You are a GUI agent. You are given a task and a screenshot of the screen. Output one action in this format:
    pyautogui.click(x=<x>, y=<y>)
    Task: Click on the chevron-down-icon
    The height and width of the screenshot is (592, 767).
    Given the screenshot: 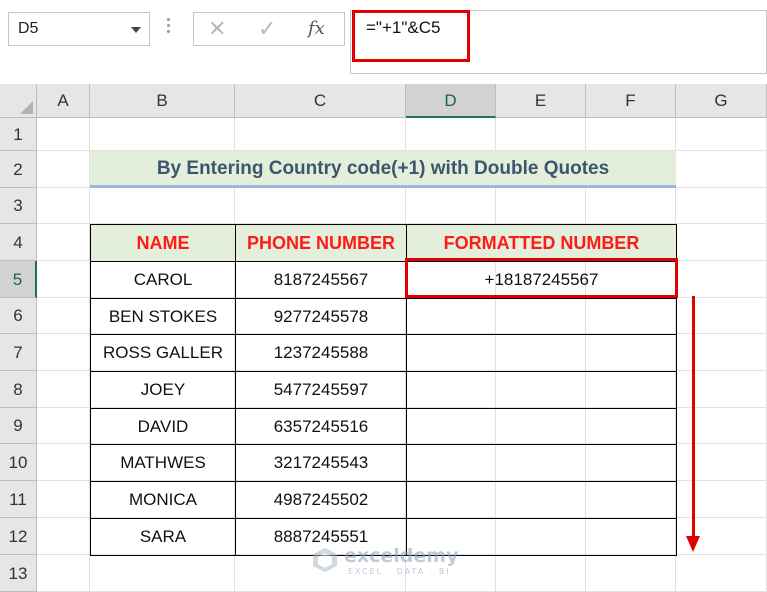 What is the action you would take?
    pyautogui.click(x=136, y=30)
    